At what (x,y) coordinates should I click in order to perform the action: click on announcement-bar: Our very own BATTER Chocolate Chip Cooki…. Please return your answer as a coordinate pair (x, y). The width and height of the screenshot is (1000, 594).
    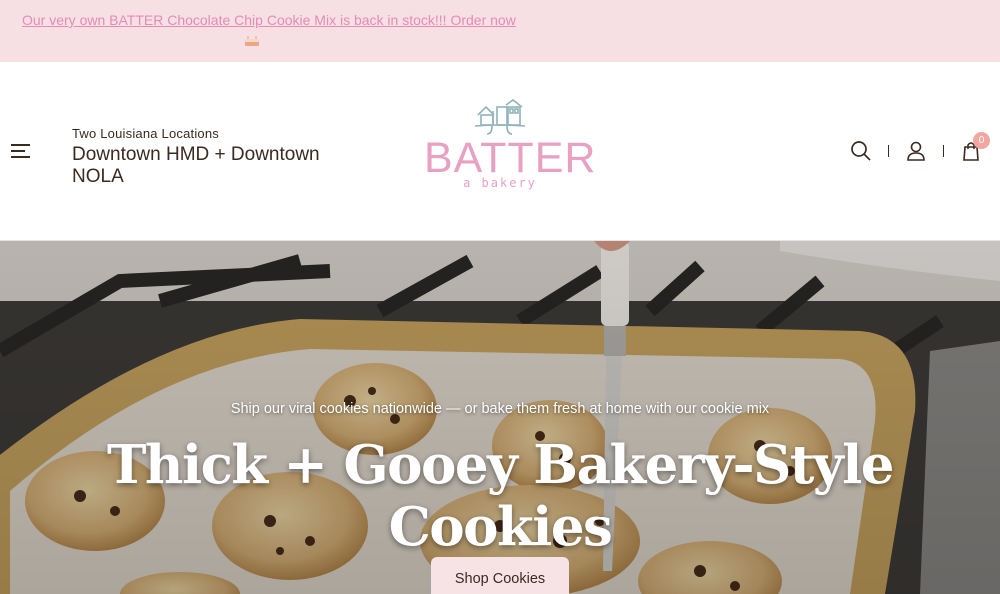
    Looking at the image, I should click on (500, 31).